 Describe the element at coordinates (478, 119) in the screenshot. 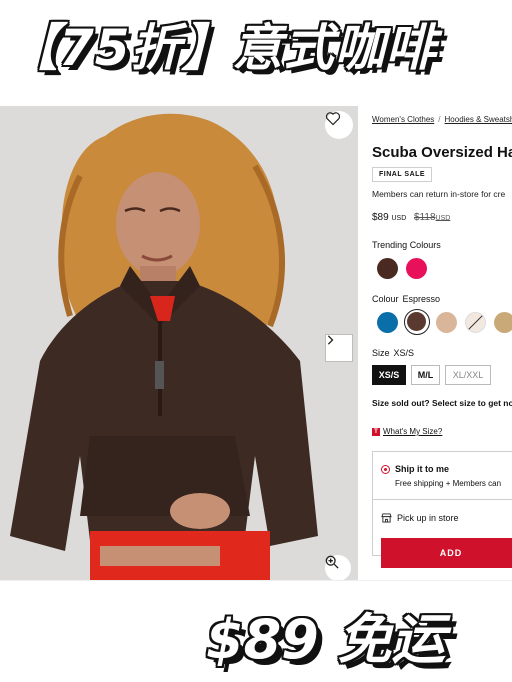

I see `breadcrumb-hoodies: Hoodies & Sweatshirt` at that location.